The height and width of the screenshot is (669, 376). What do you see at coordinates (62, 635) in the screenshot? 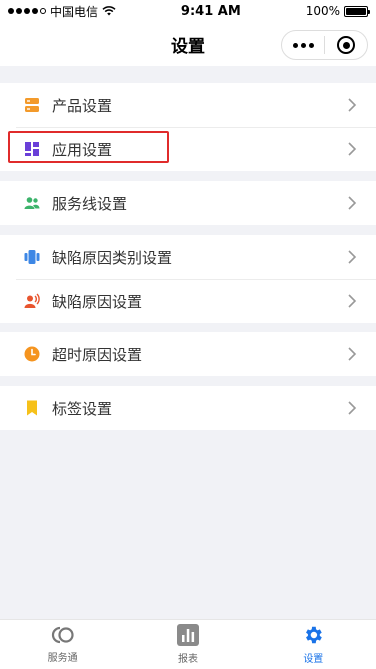
I see `service-logo-icon` at bounding box center [62, 635].